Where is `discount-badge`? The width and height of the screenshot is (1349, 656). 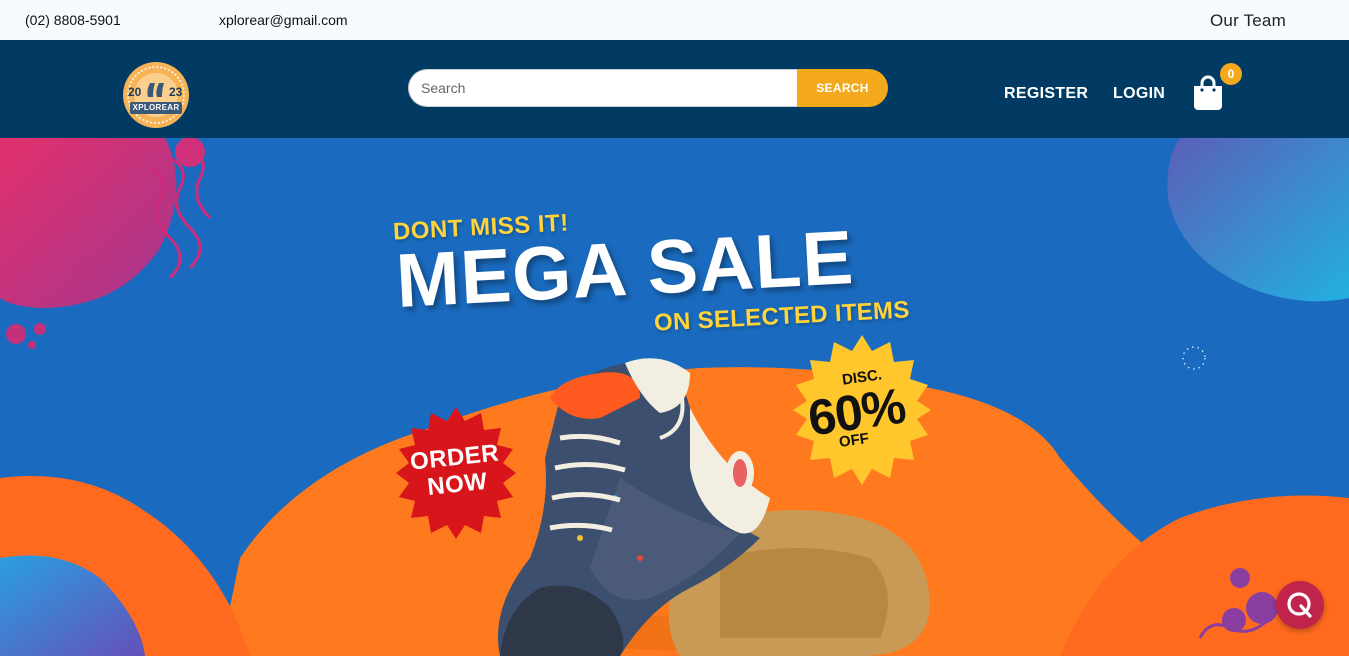
discount-badge is located at coordinates (862, 410).